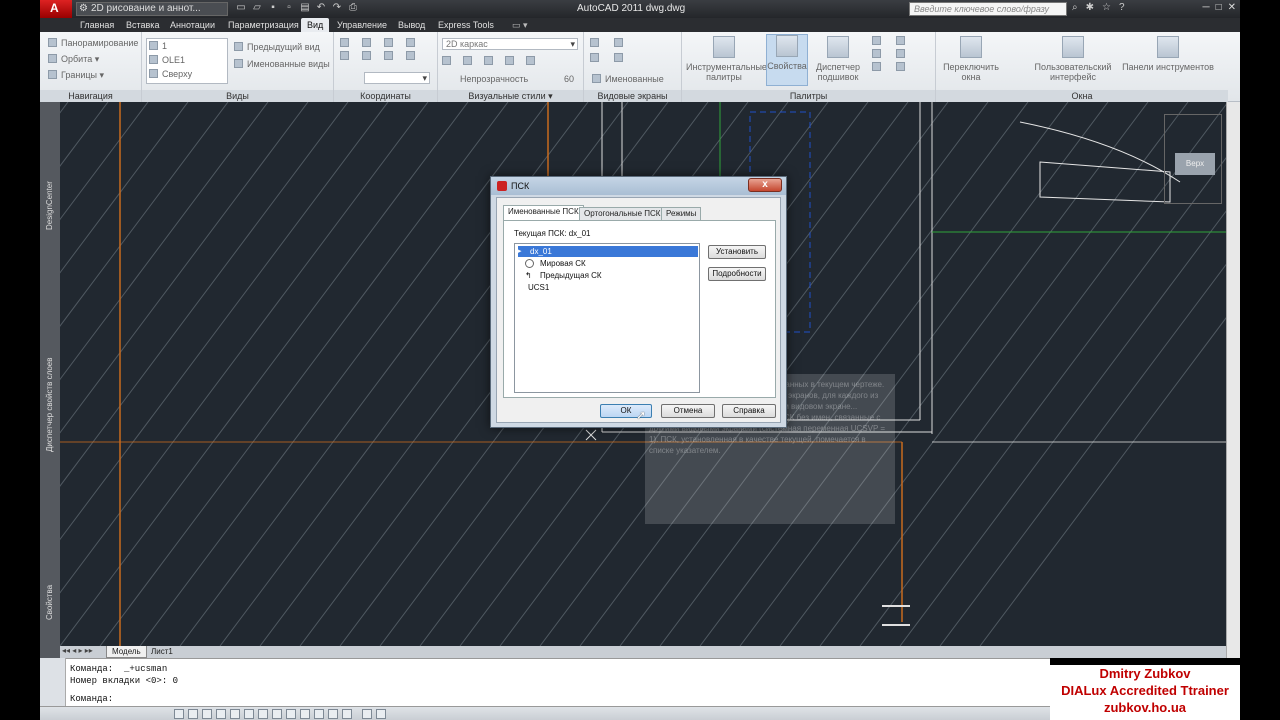 This screenshot has height=720, width=1280. Describe the element at coordinates (388, 55) in the screenshot. I see `ucs-y-icon` at that location.